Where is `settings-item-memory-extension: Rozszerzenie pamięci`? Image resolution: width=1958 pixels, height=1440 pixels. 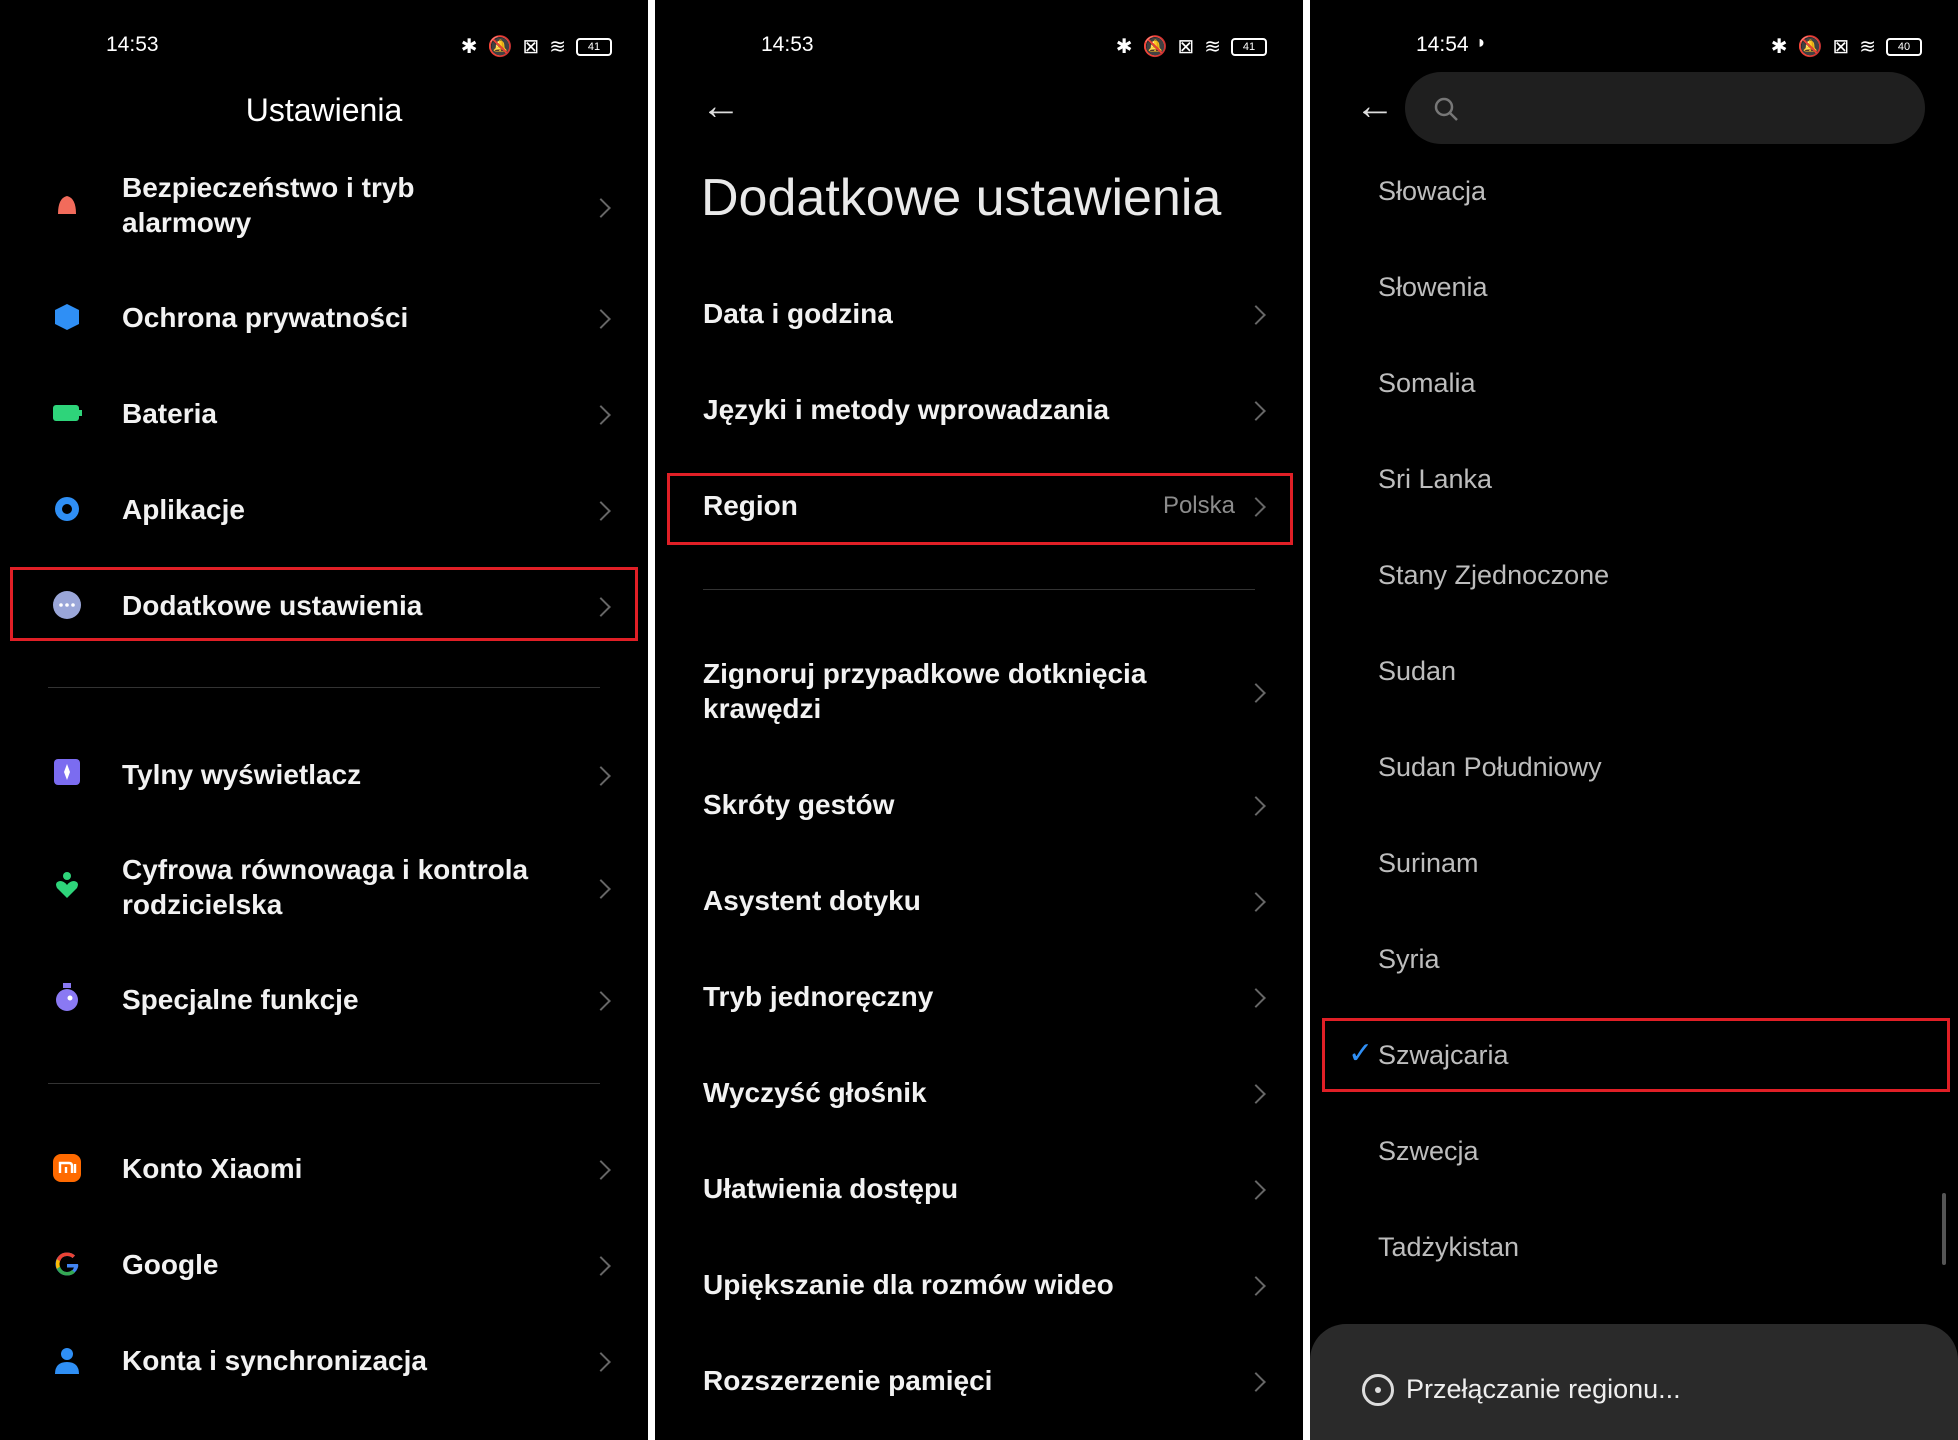 settings-item-memory-extension: Rozszerzenie pamięci is located at coordinates (979, 1383).